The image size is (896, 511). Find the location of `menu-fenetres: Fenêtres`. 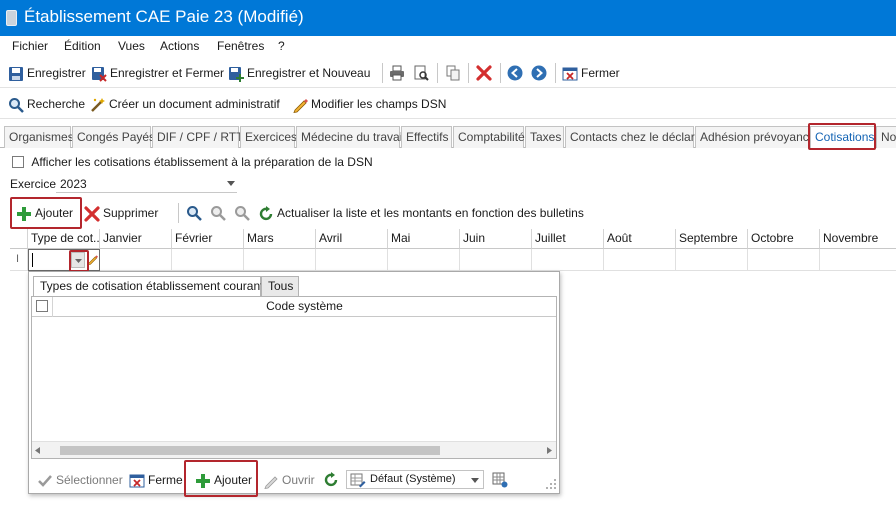

menu-fenetres: Fenêtres is located at coordinates (240, 46).